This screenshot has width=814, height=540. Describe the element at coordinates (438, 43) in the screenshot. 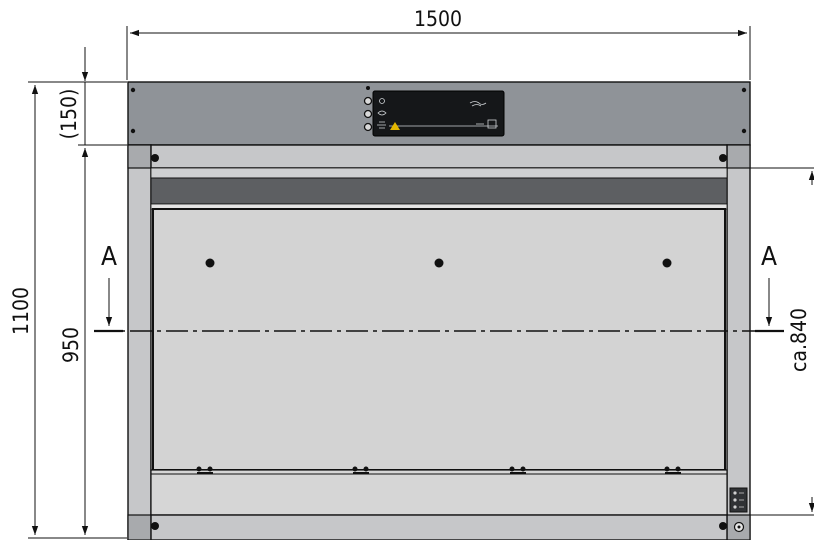

I see `dimension-width: 1500` at that location.